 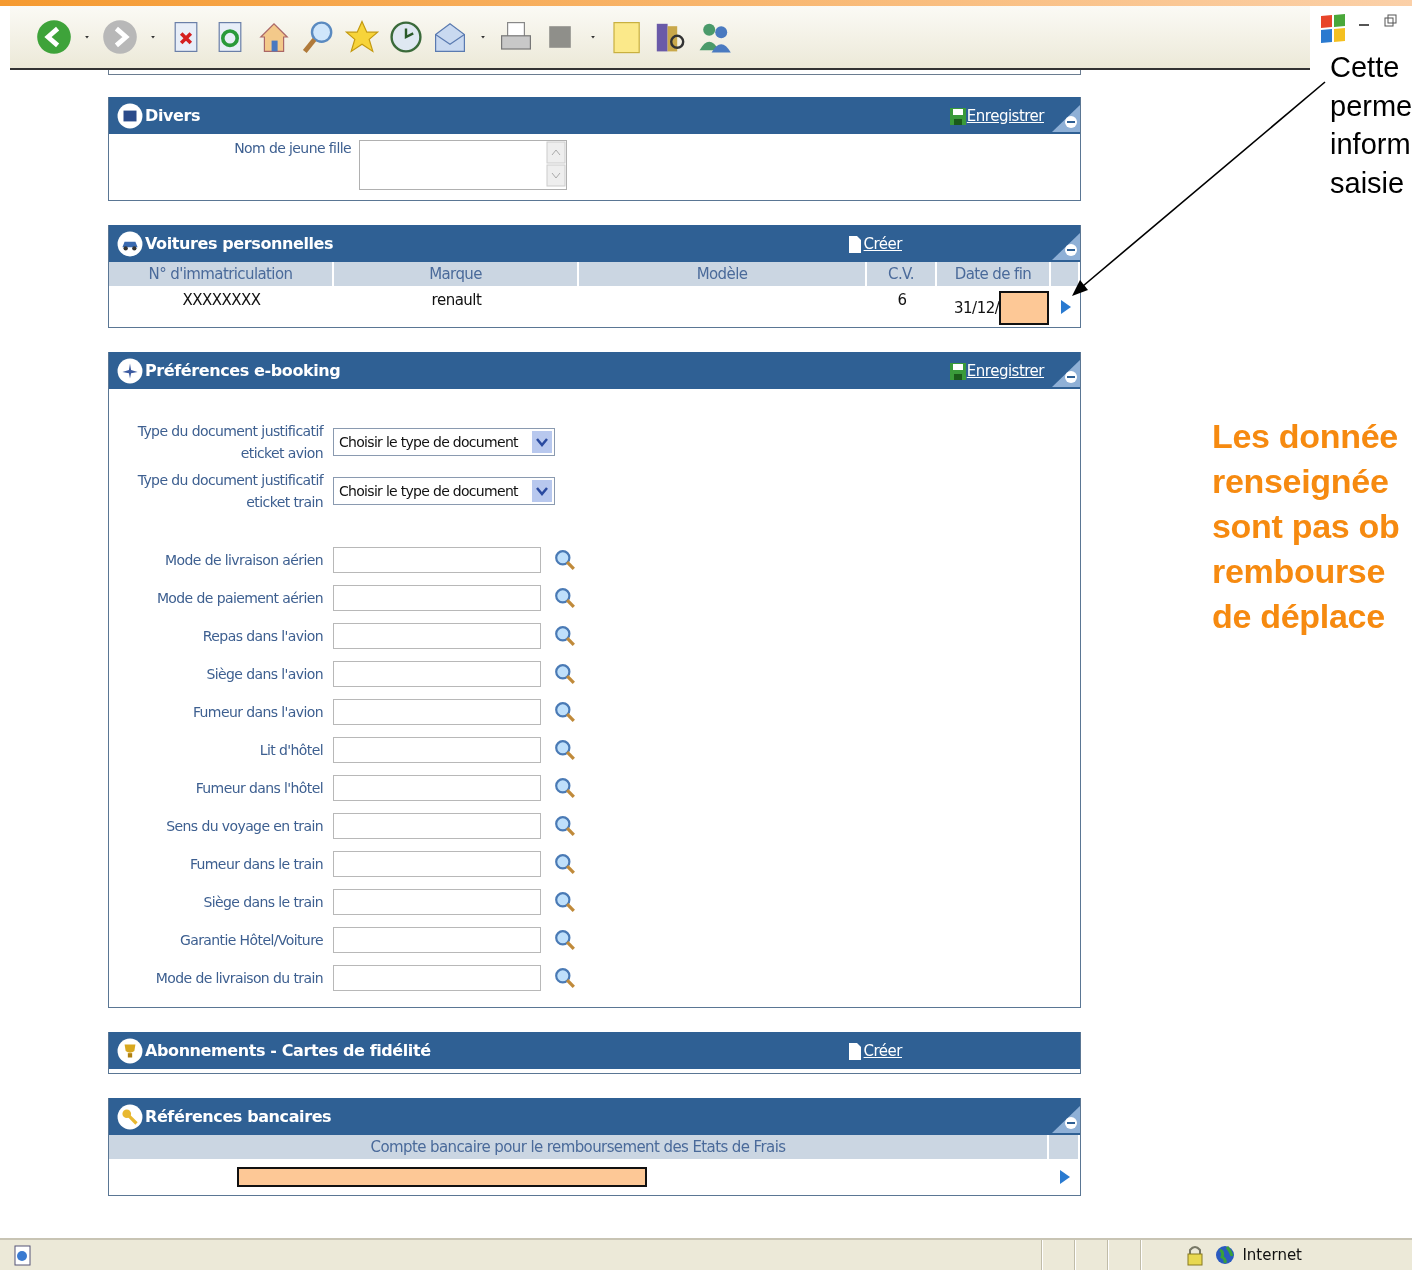 What do you see at coordinates (229, 442) in the screenshot?
I see `field-label: Type du document justificatif eticket avion` at bounding box center [229, 442].